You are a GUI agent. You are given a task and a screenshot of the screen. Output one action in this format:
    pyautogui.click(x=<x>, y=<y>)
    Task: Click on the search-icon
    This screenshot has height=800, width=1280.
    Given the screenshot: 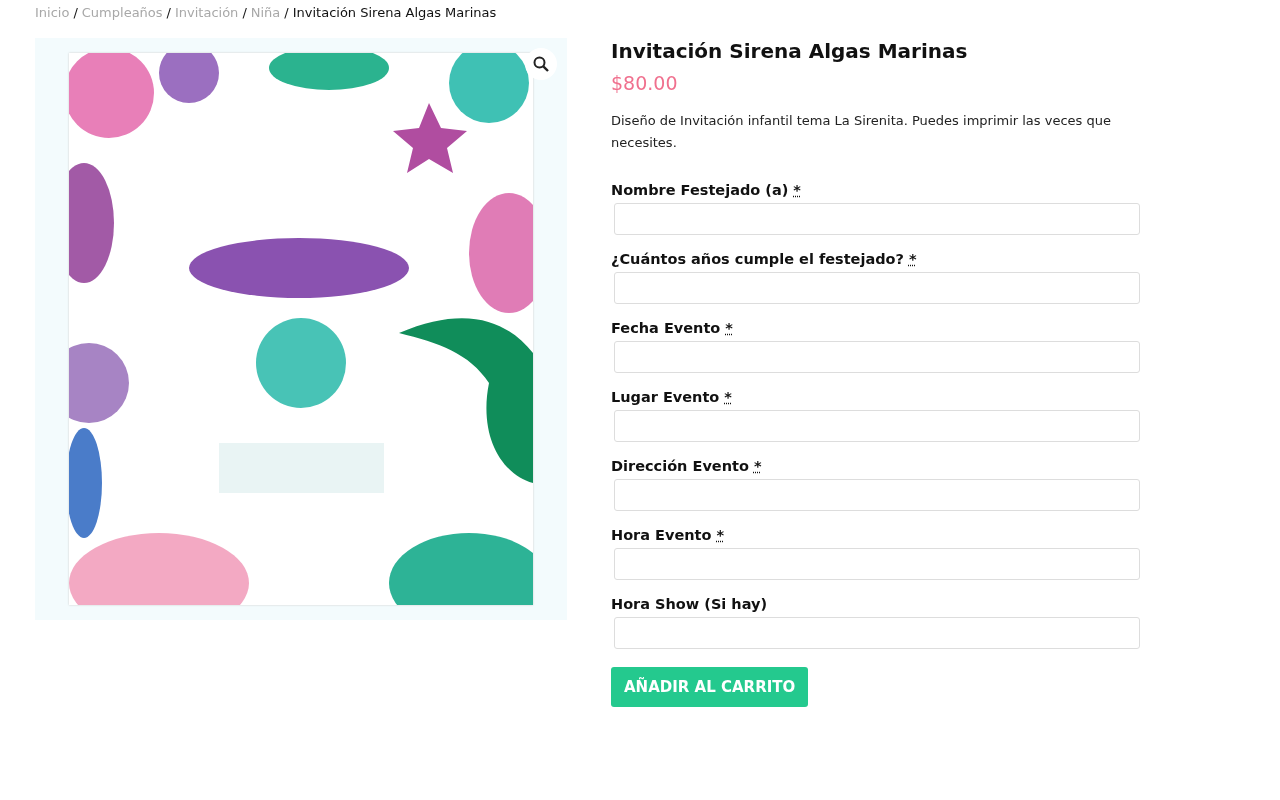 What is the action you would take?
    pyautogui.click(x=541, y=64)
    